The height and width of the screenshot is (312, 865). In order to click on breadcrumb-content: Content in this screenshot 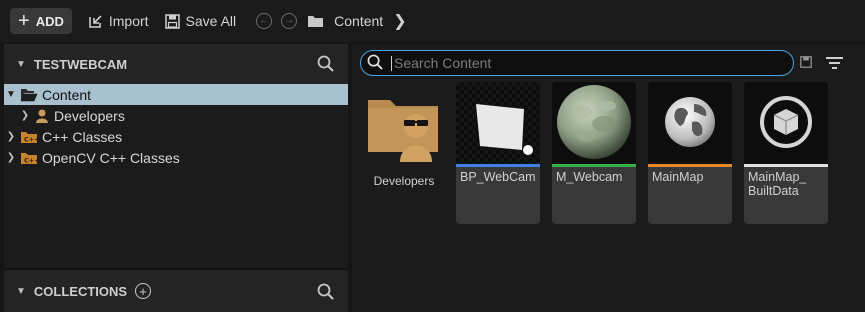, I will do `click(359, 21)`.